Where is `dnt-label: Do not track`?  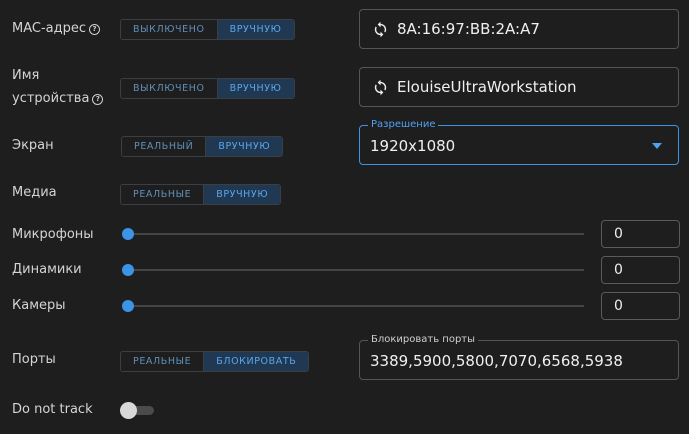
dnt-label: Do not track is located at coordinates (52, 409).